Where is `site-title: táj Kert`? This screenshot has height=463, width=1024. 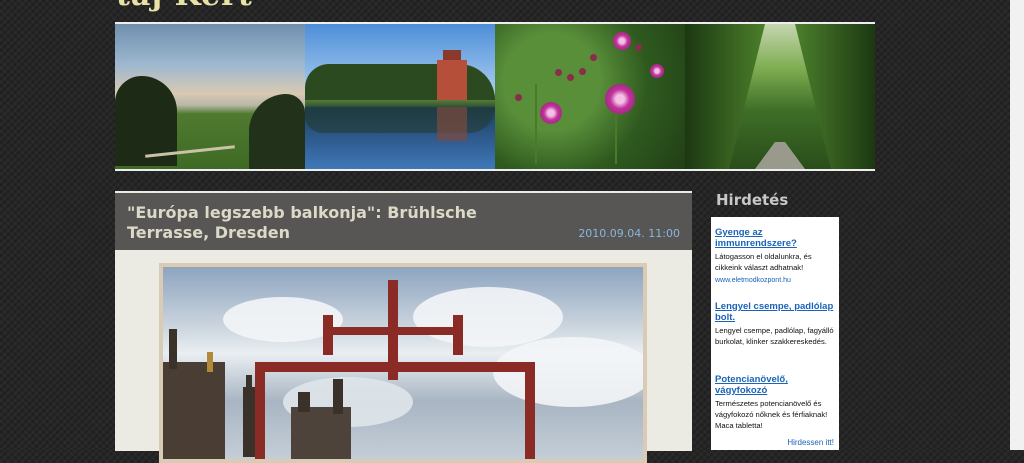
site-title: táj Kert is located at coordinates (184, 6).